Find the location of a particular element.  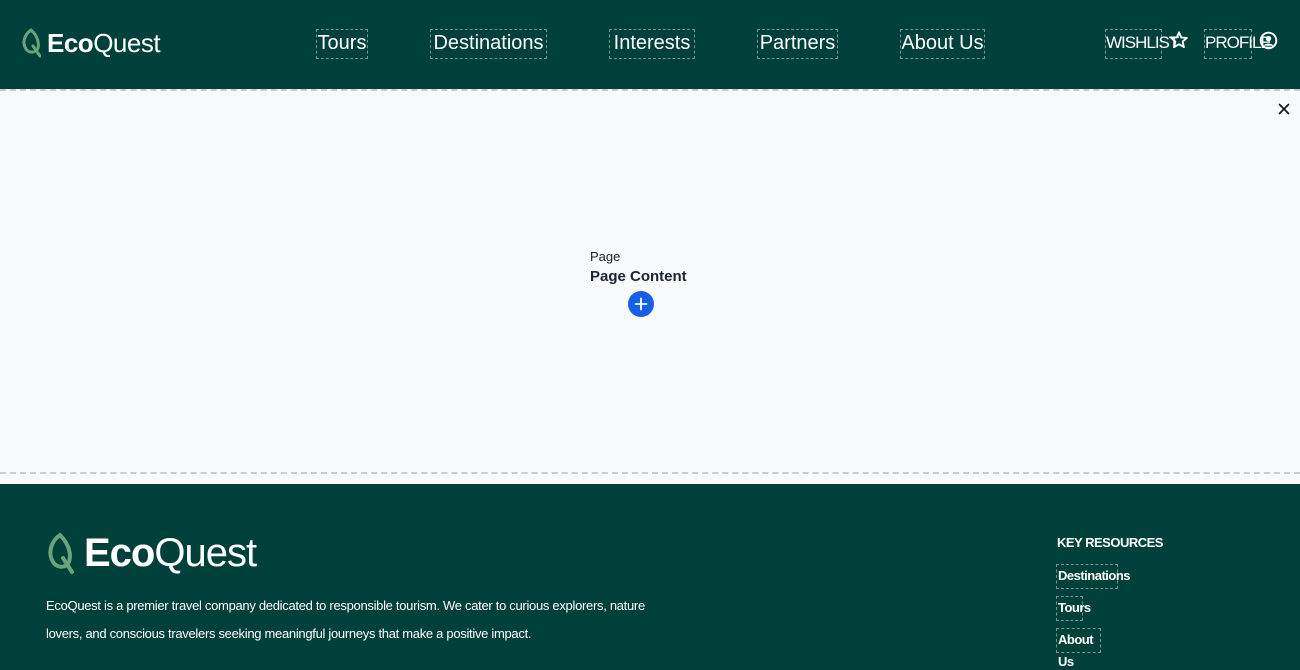

footer-logo-text: EcoQuest is located at coordinates (170, 553).